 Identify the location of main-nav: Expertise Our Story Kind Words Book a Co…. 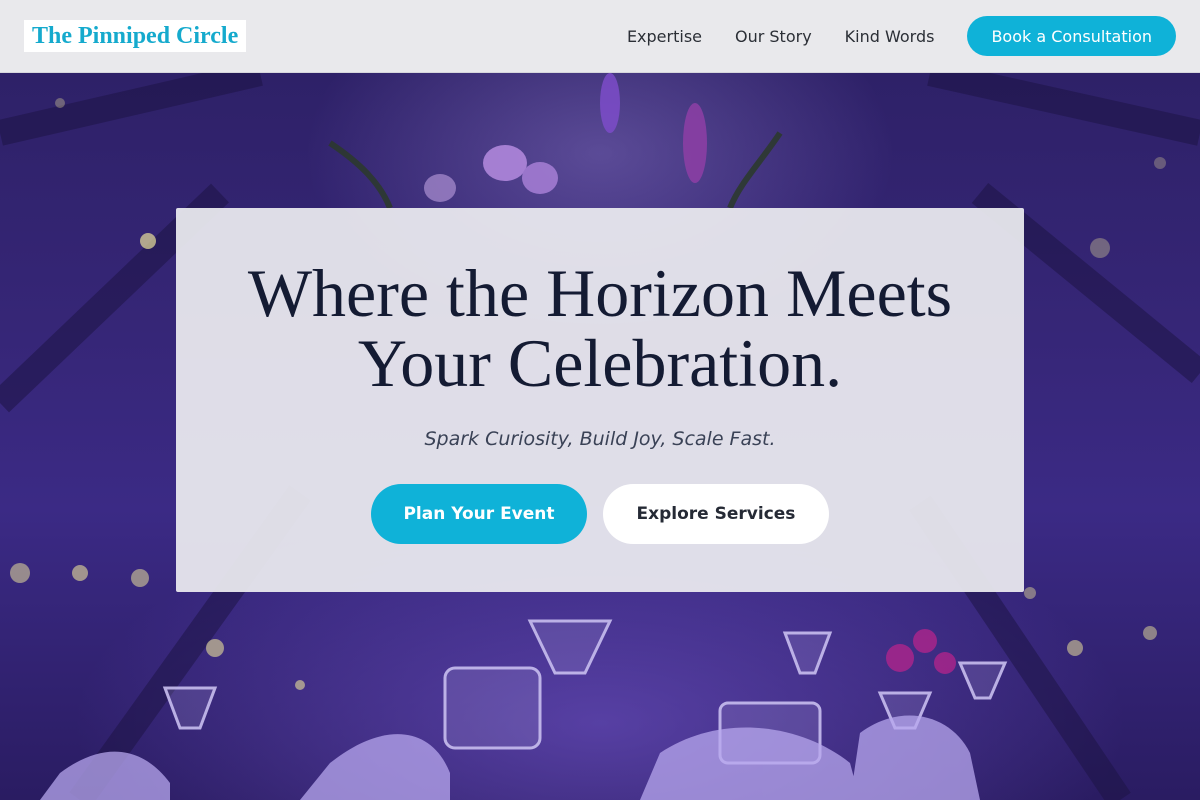
(901, 36).